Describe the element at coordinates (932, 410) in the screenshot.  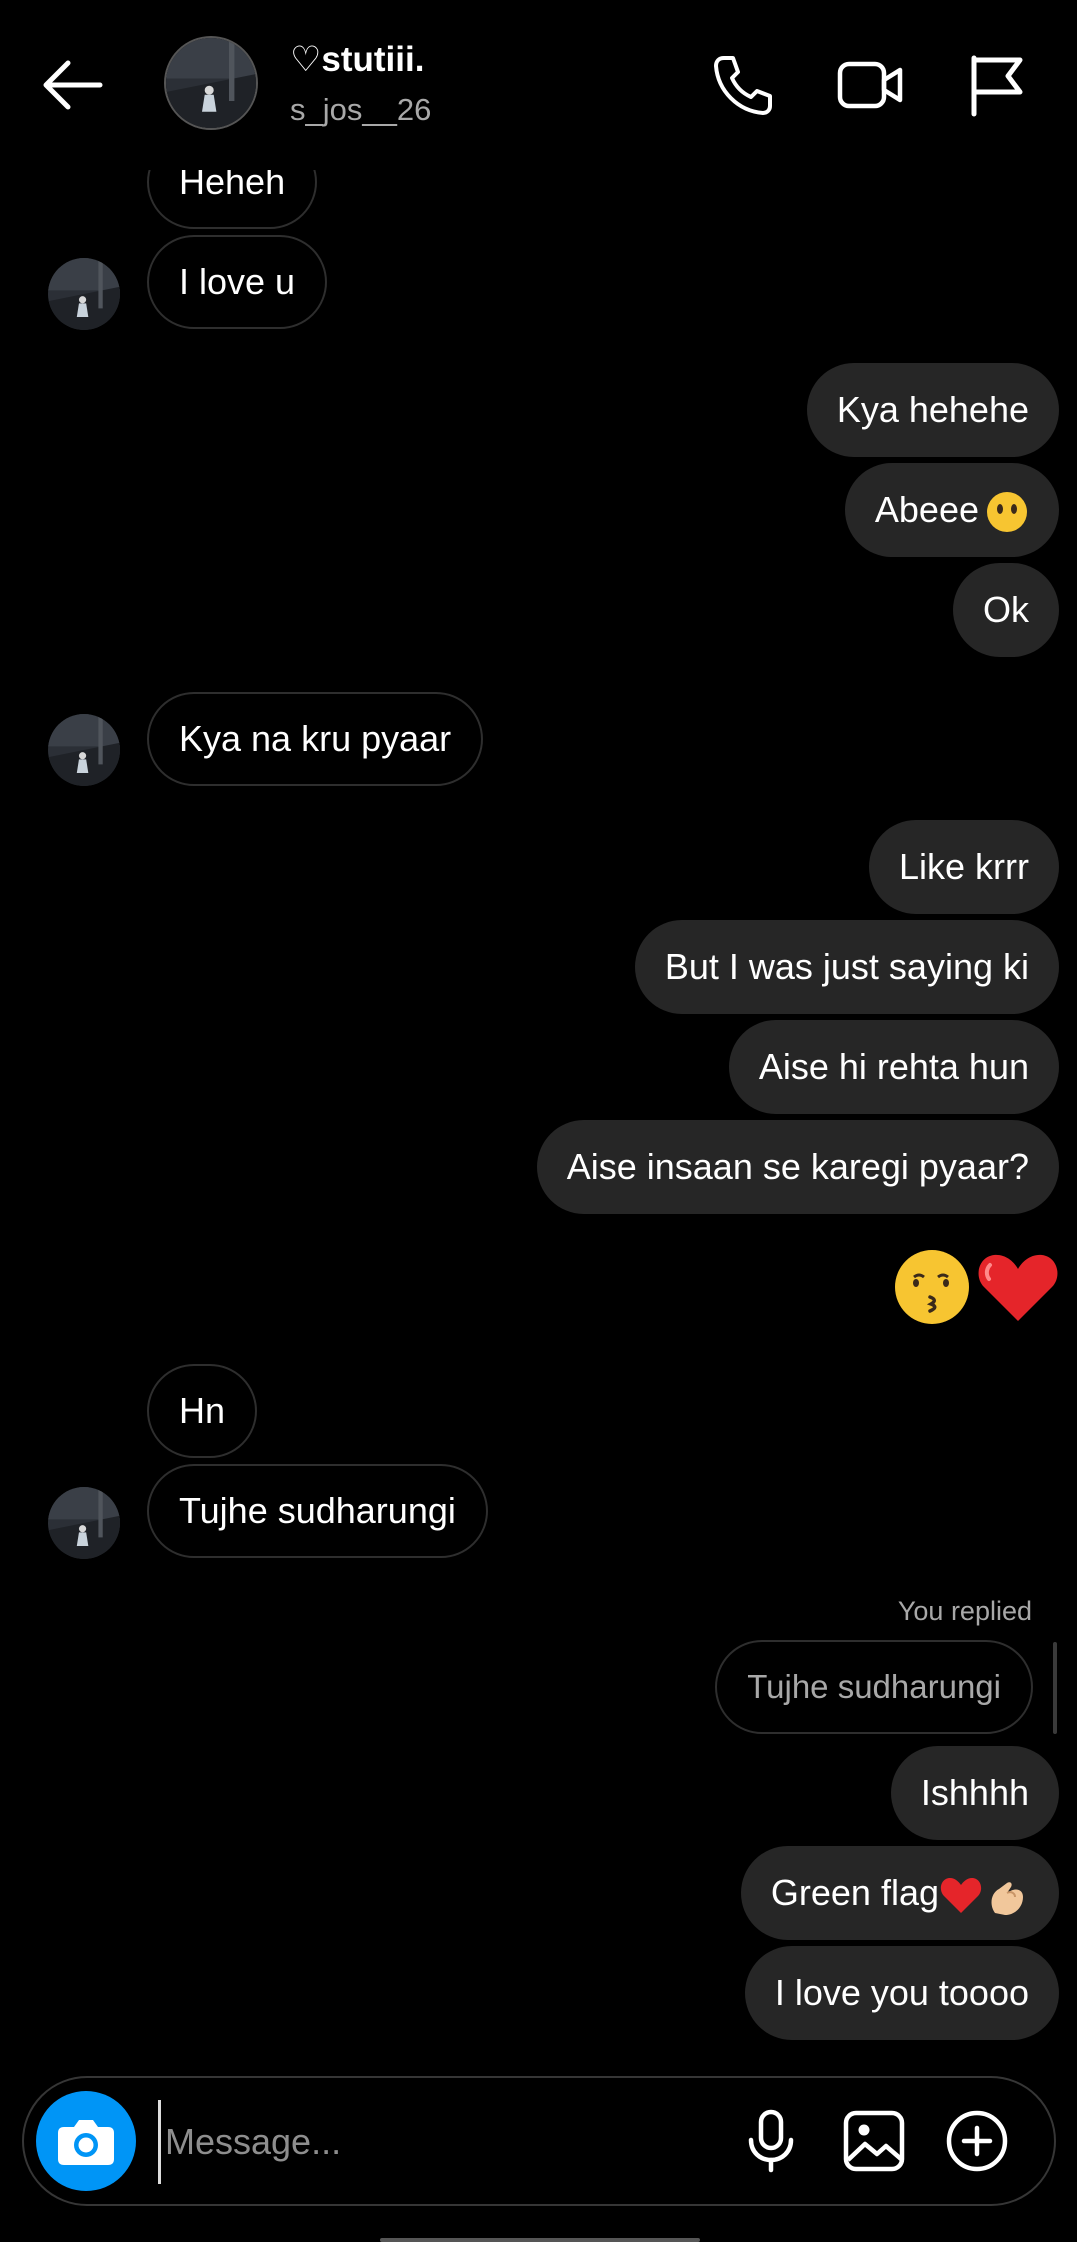
I see `message-bubble-outgoing: Kya hehehe` at that location.